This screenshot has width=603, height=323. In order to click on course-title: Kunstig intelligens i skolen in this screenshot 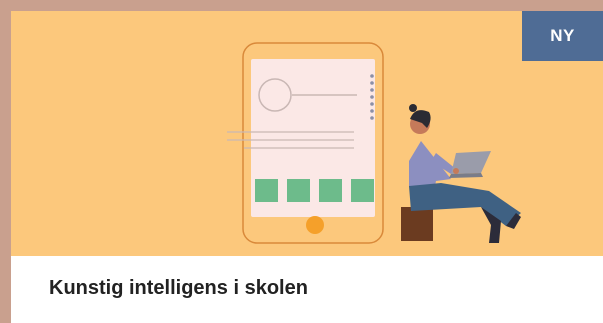, I will do `click(178, 288)`.